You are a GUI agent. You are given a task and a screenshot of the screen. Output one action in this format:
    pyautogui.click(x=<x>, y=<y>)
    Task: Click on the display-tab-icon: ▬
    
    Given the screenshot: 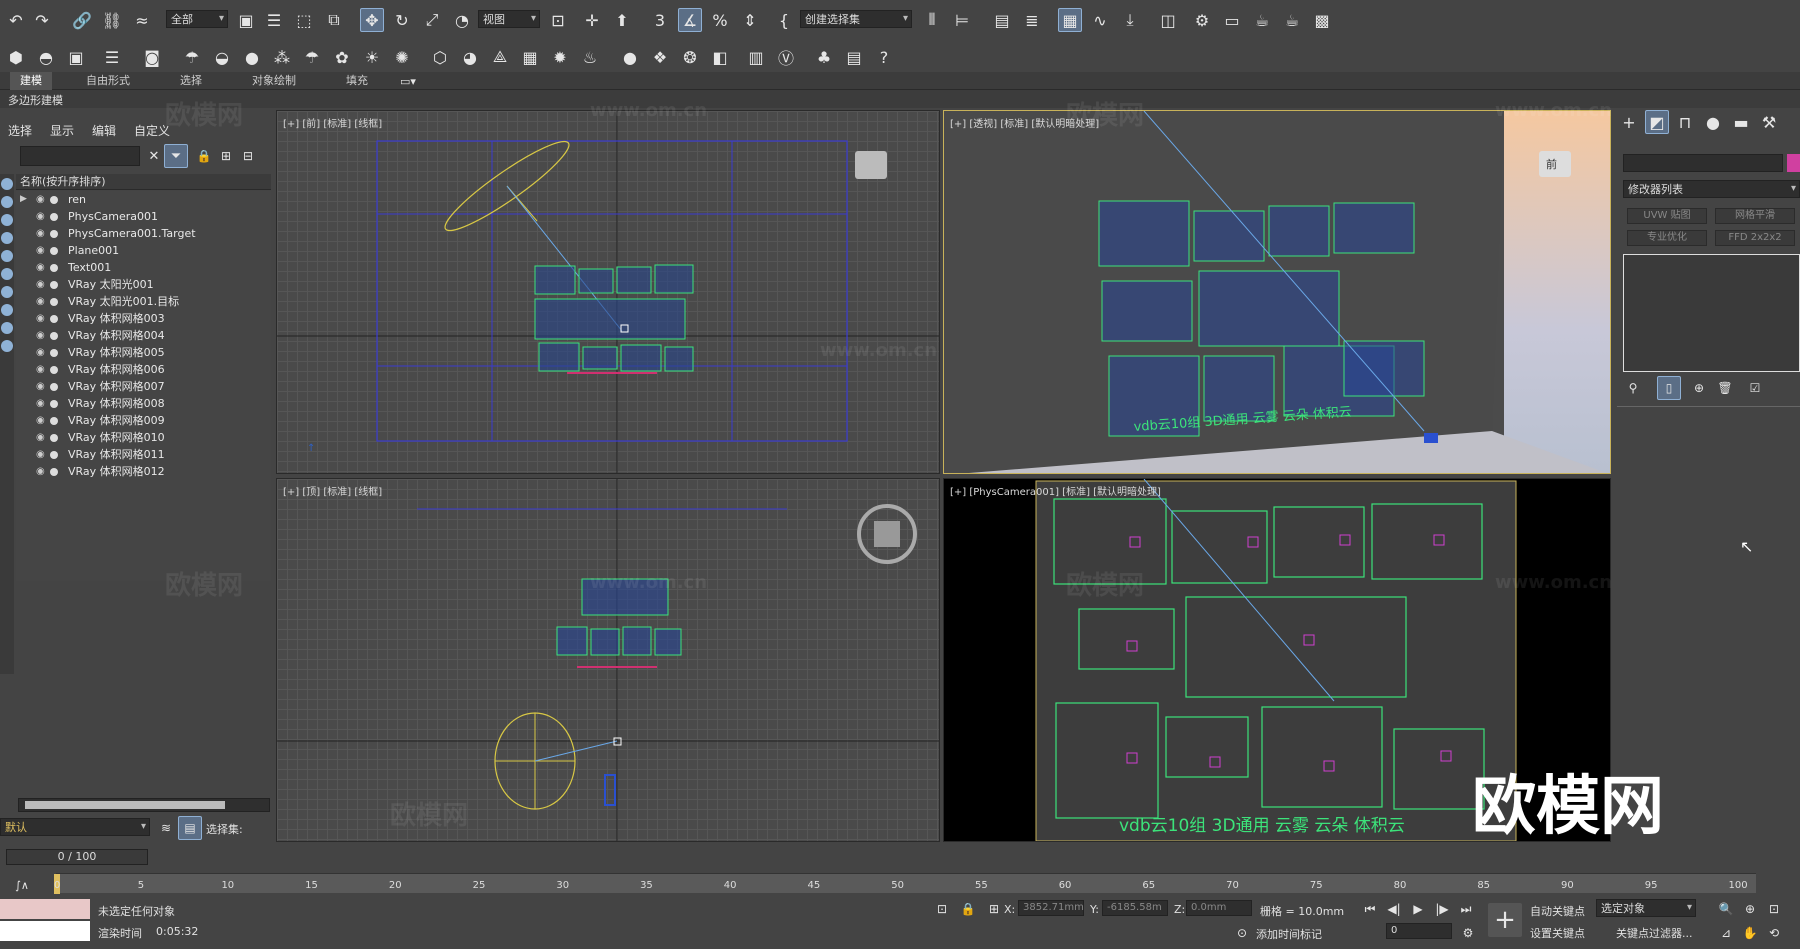 What is the action you would take?
    pyautogui.click(x=1741, y=122)
    